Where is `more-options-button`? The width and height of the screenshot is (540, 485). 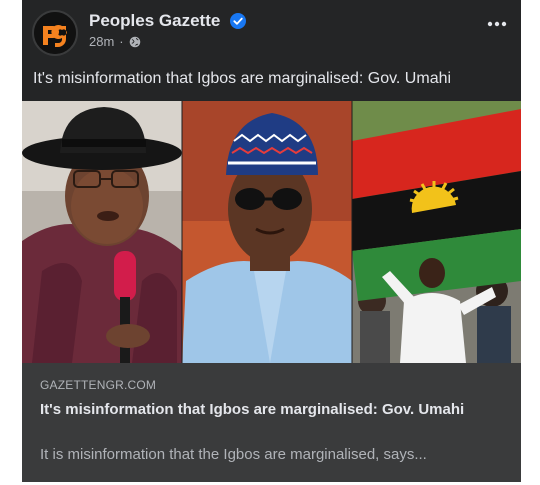
more-options-button is located at coordinates (497, 24).